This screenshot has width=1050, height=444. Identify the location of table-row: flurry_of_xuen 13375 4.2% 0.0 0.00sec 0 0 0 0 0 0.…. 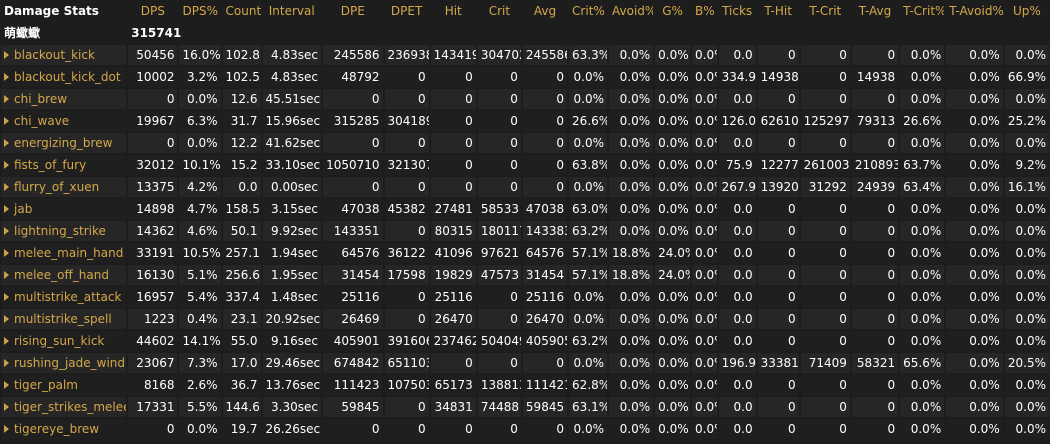
(525, 187).